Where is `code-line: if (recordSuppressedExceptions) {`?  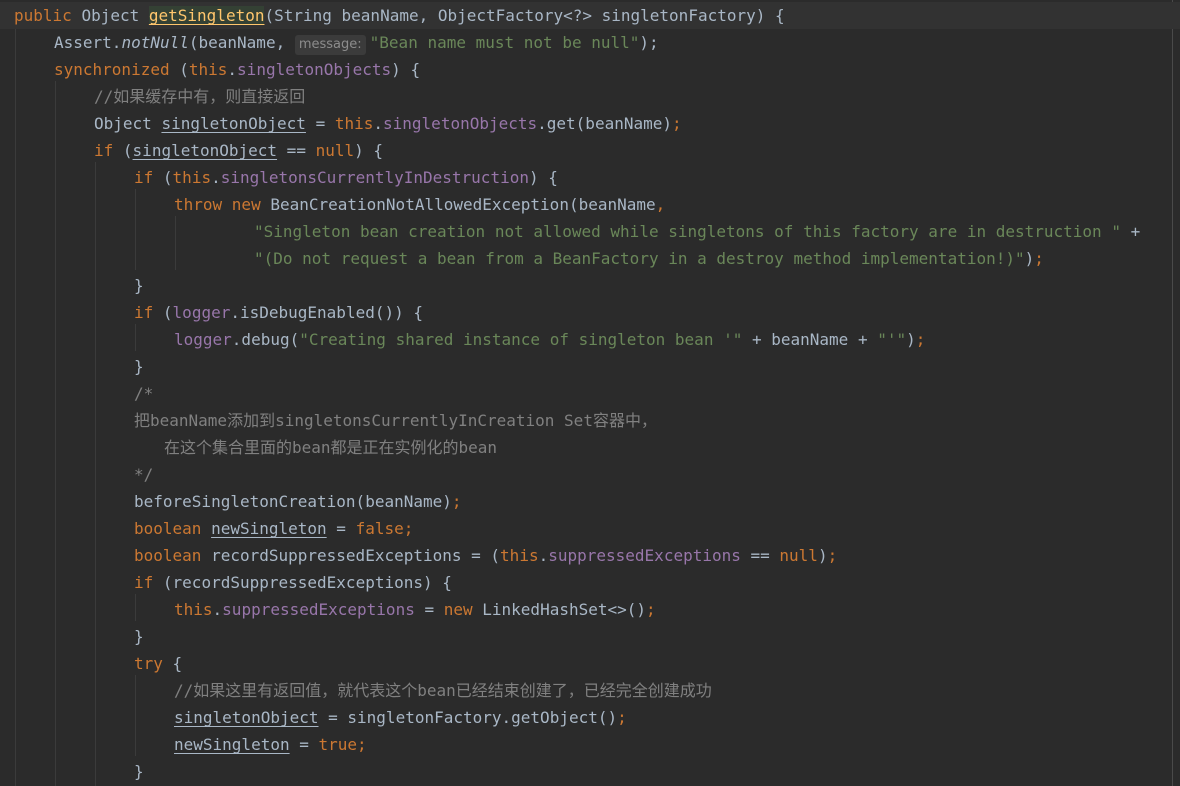
code-line: if (recordSuppressedExceptions) { is located at coordinates (293, 582).